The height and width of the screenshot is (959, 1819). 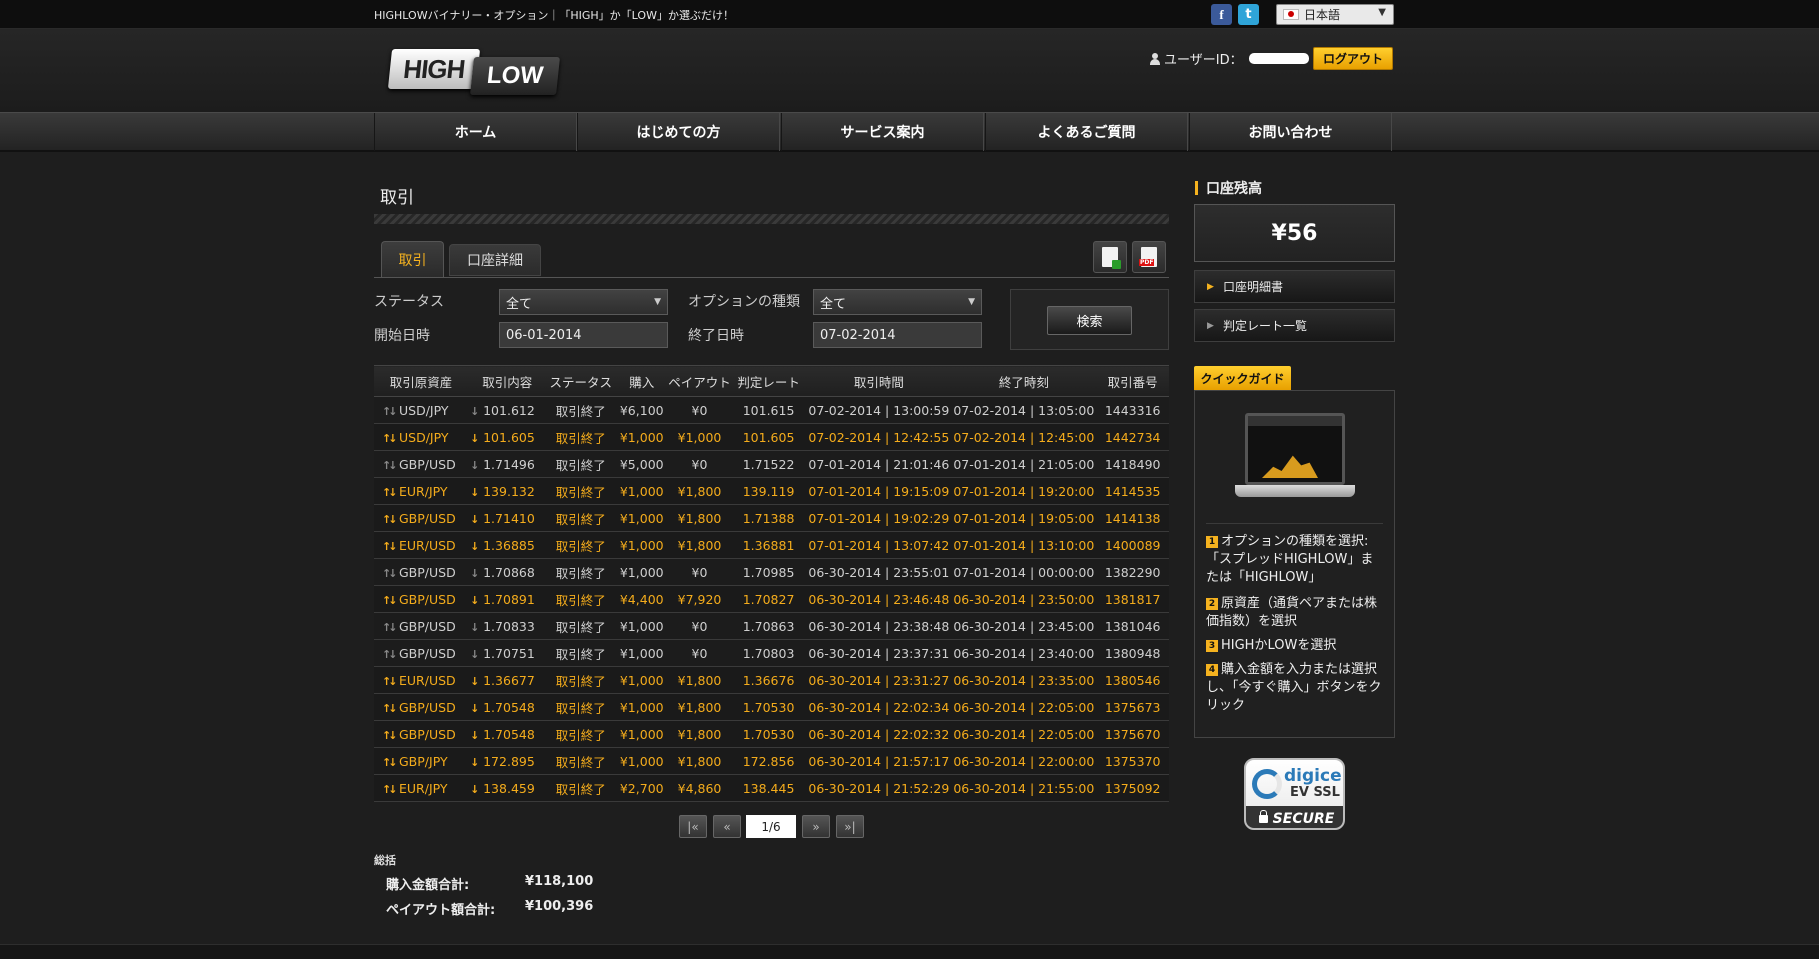 What do you see at coordinates (423, 788) in the screenshot?
I see `cell-text: EUR/JPY` at bounding box center [423, 788].